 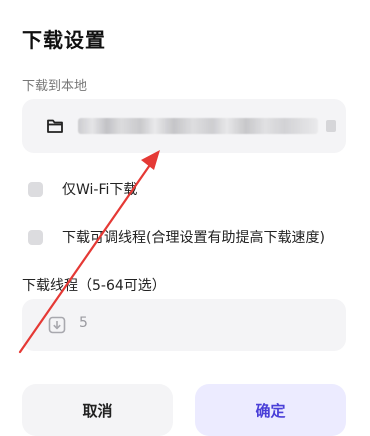 What do you see at coordinates (97, 410) in the screenshot?
I see `cancel-button: 取消` at bounding box center [97, 410].